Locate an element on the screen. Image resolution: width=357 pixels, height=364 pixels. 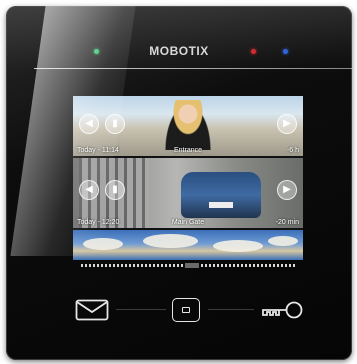
mail-button is located at coordinates (92, 310).